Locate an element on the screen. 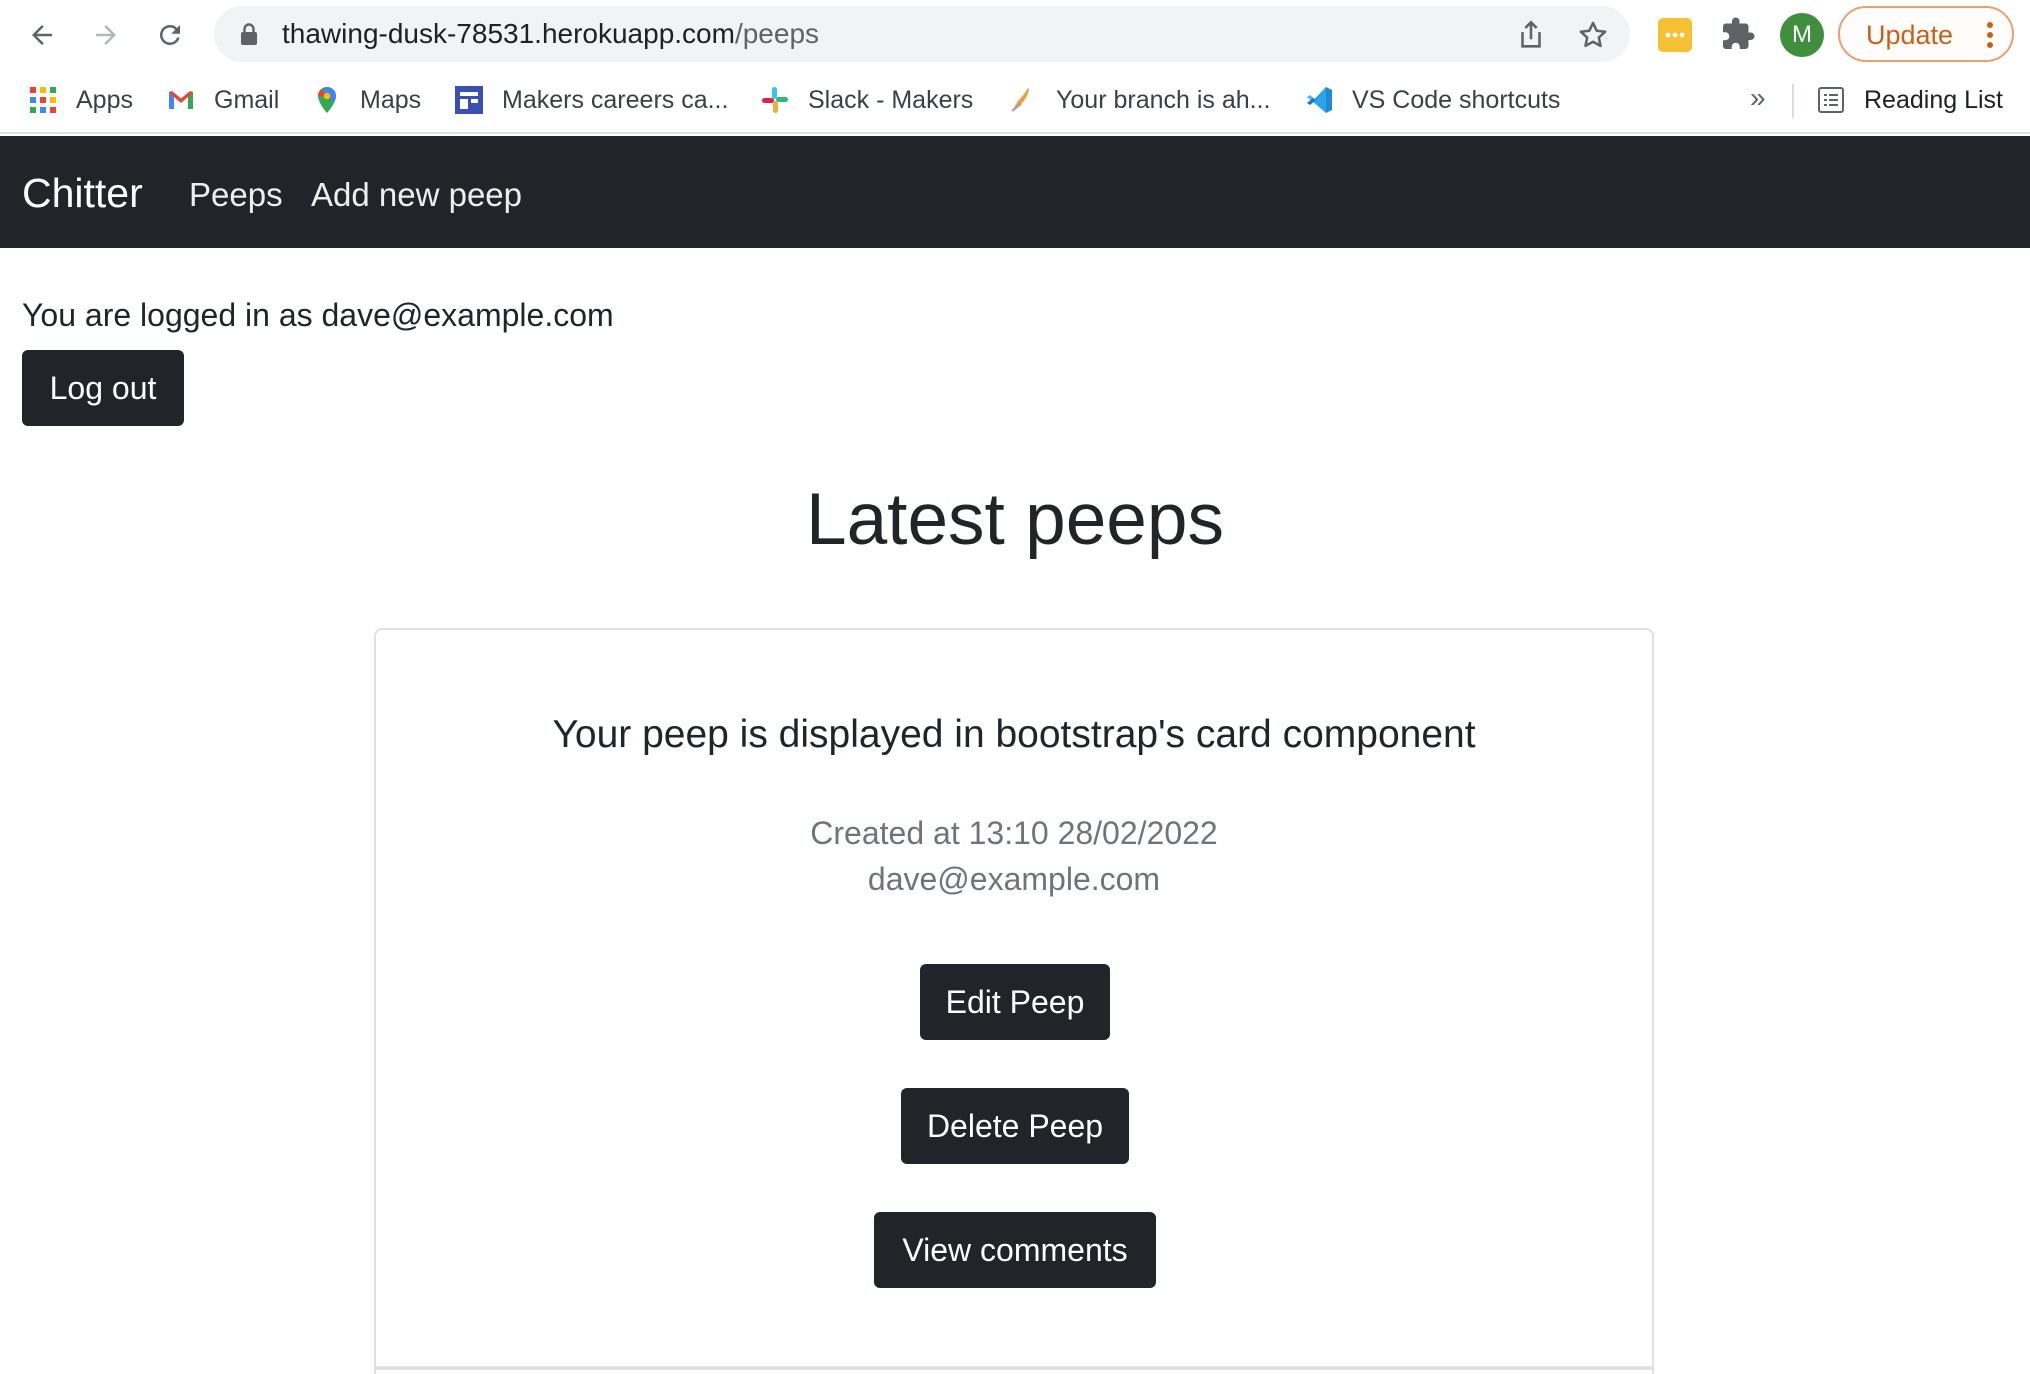  nav-link-add-new-peep: Add new peep is located at coordinates (416, 195).